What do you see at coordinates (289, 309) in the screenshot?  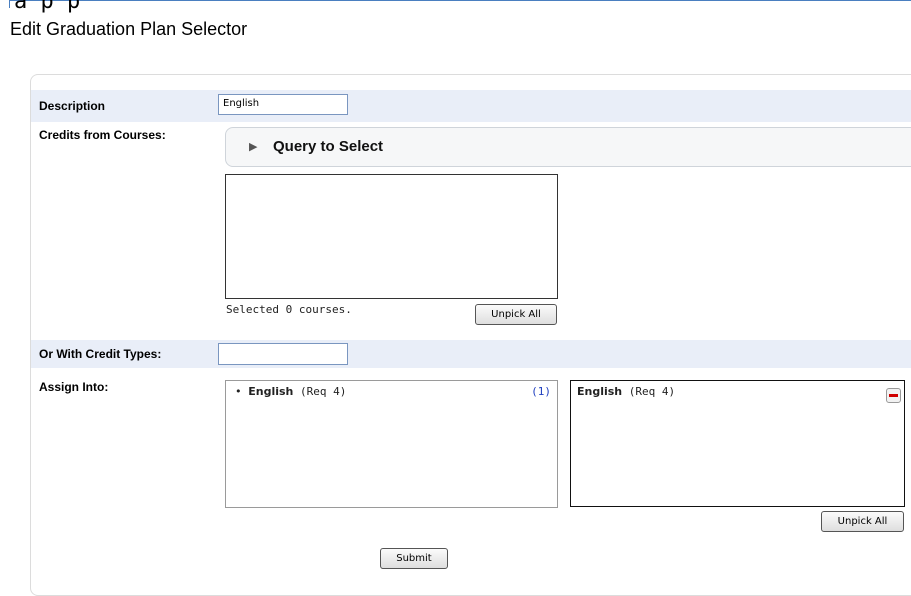 I see `selected-count-text: Selected 0 courses.` at bounding box center [289, 309].